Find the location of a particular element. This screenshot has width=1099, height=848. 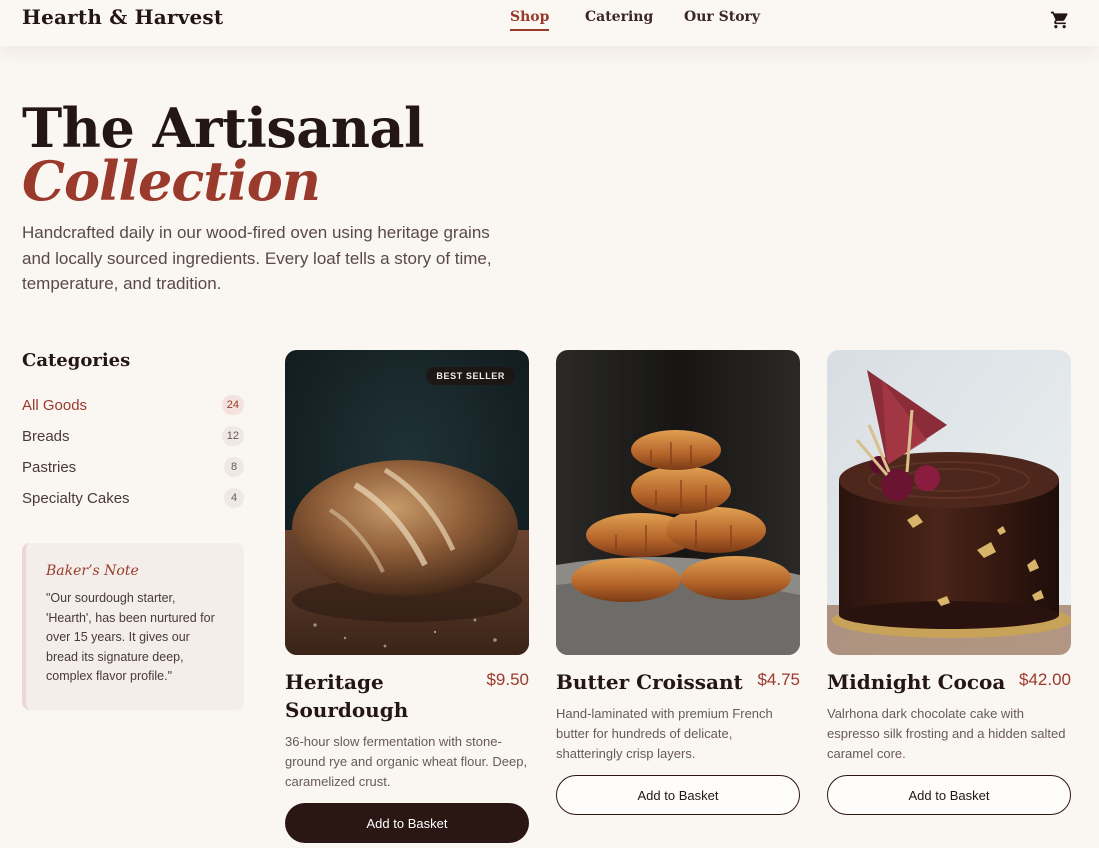

best-seller-badge: BEST SELLER is located at coordinates (470, 376).